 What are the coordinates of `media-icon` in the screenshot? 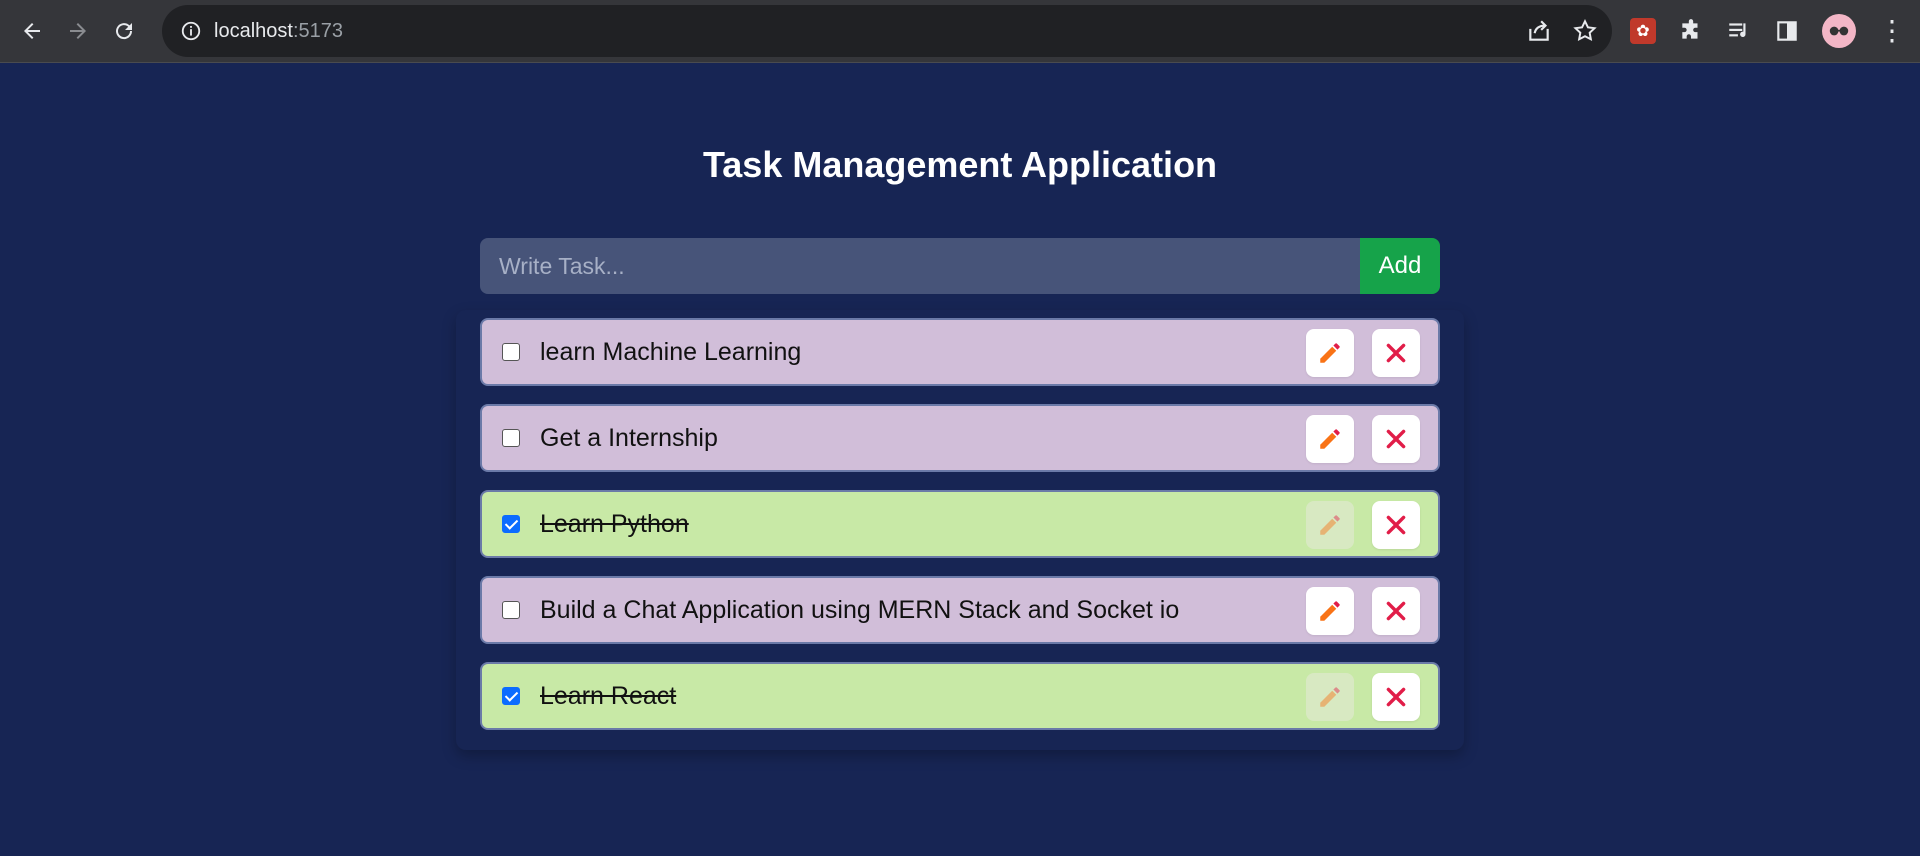 It's located at (1739, 31).